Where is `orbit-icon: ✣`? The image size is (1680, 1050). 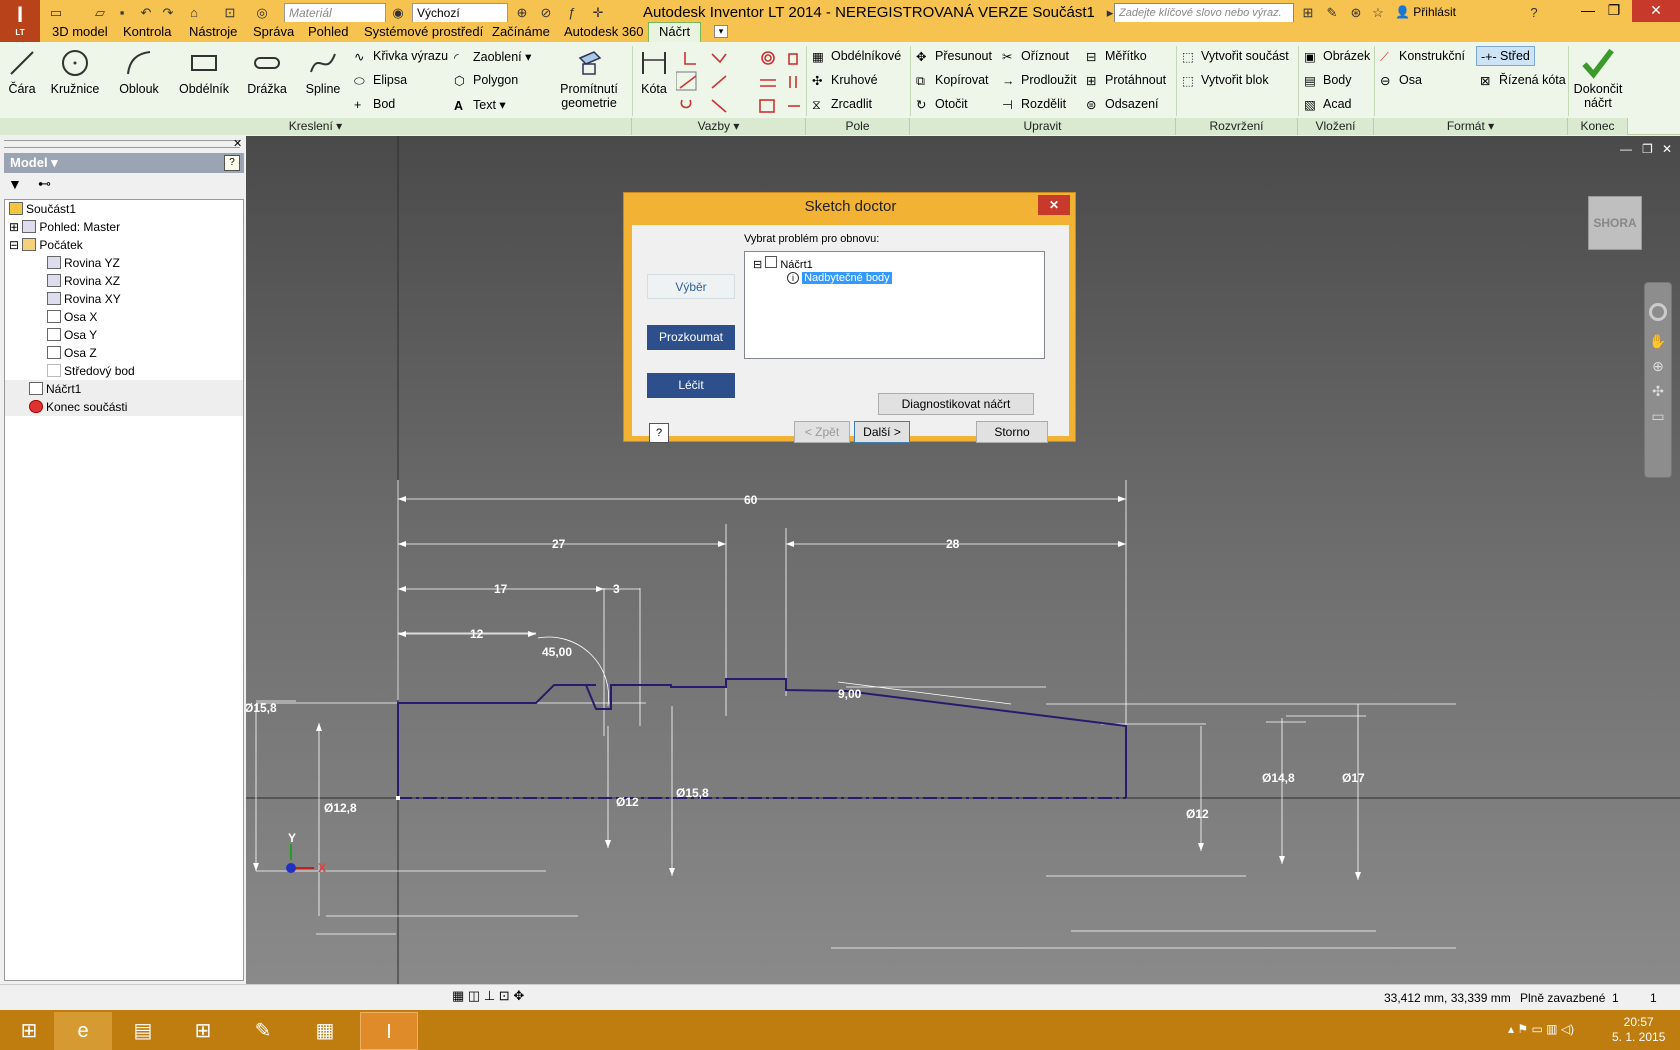 orbit-icon: ✣ is located at coordinates (1658, 391).